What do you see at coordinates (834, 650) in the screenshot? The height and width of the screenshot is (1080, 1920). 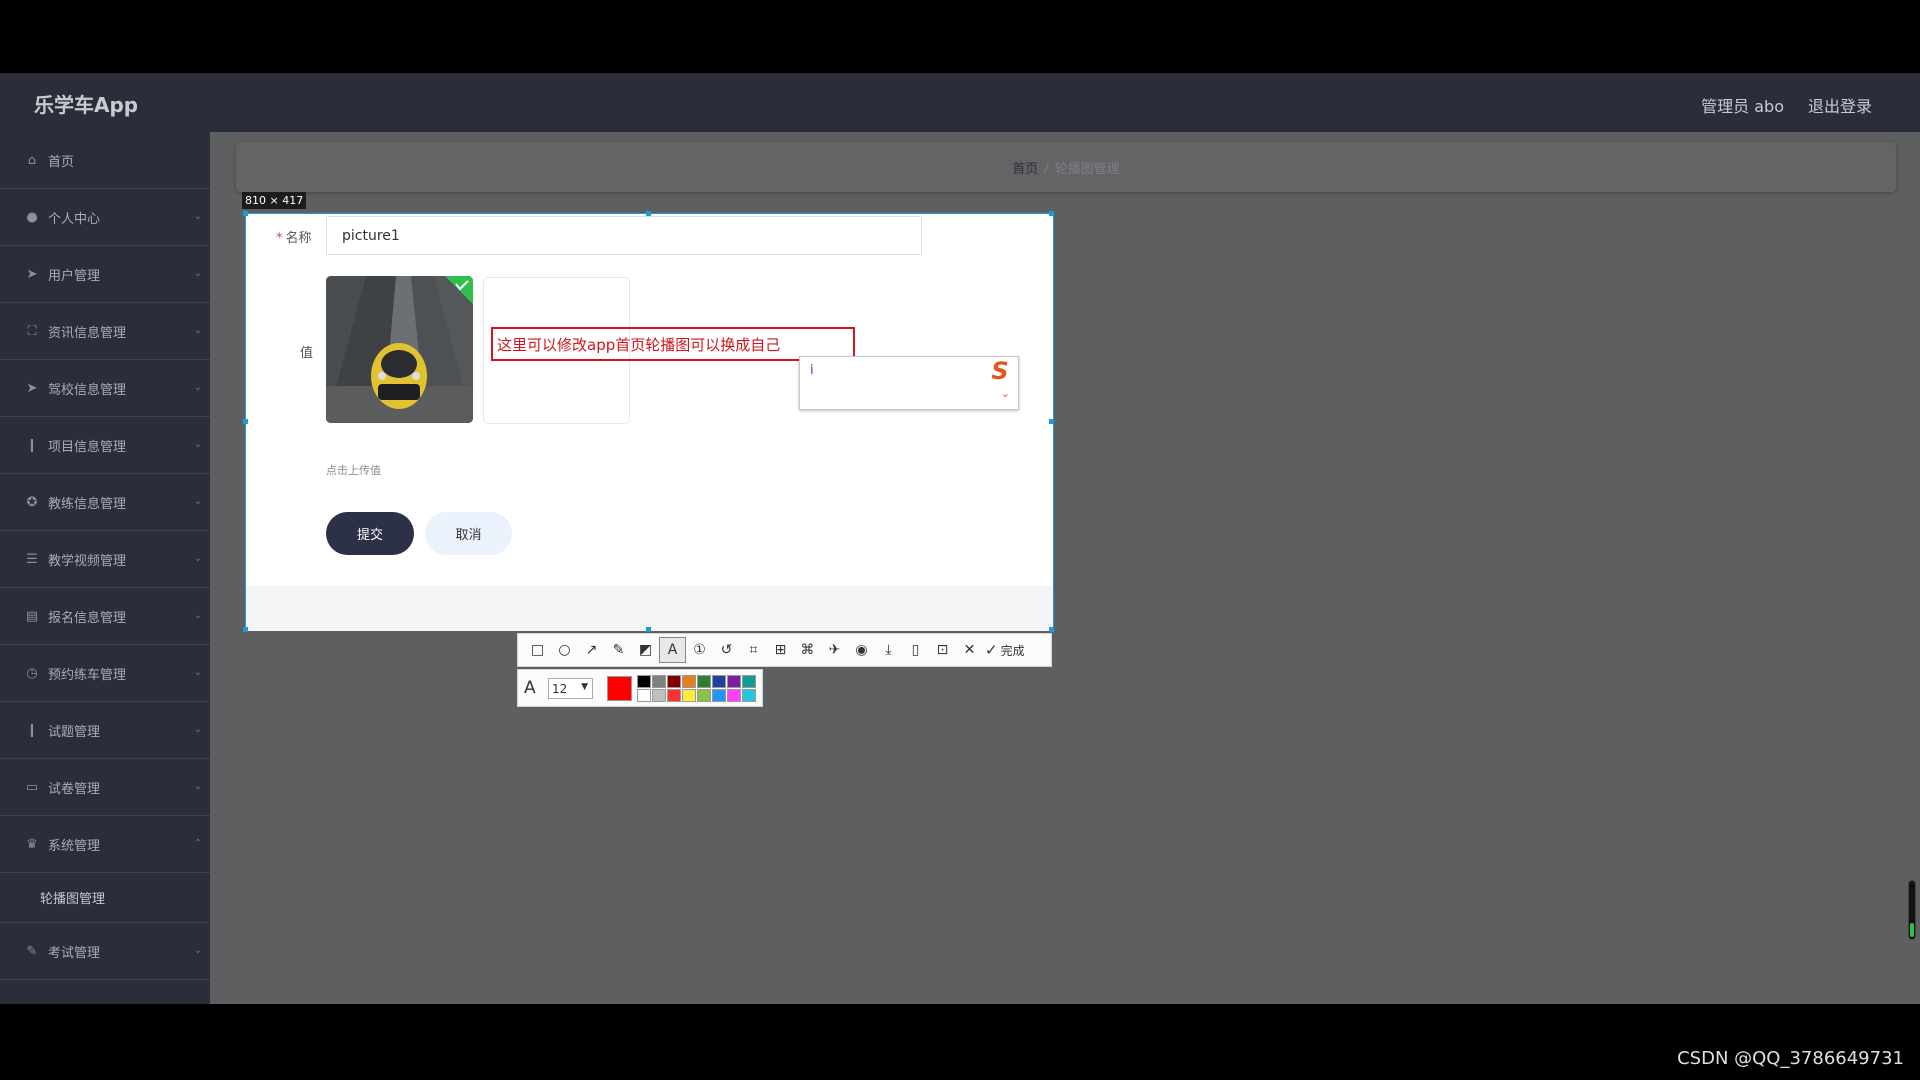 I see `pin-icon: ✈` at bounding box center [834, 650].